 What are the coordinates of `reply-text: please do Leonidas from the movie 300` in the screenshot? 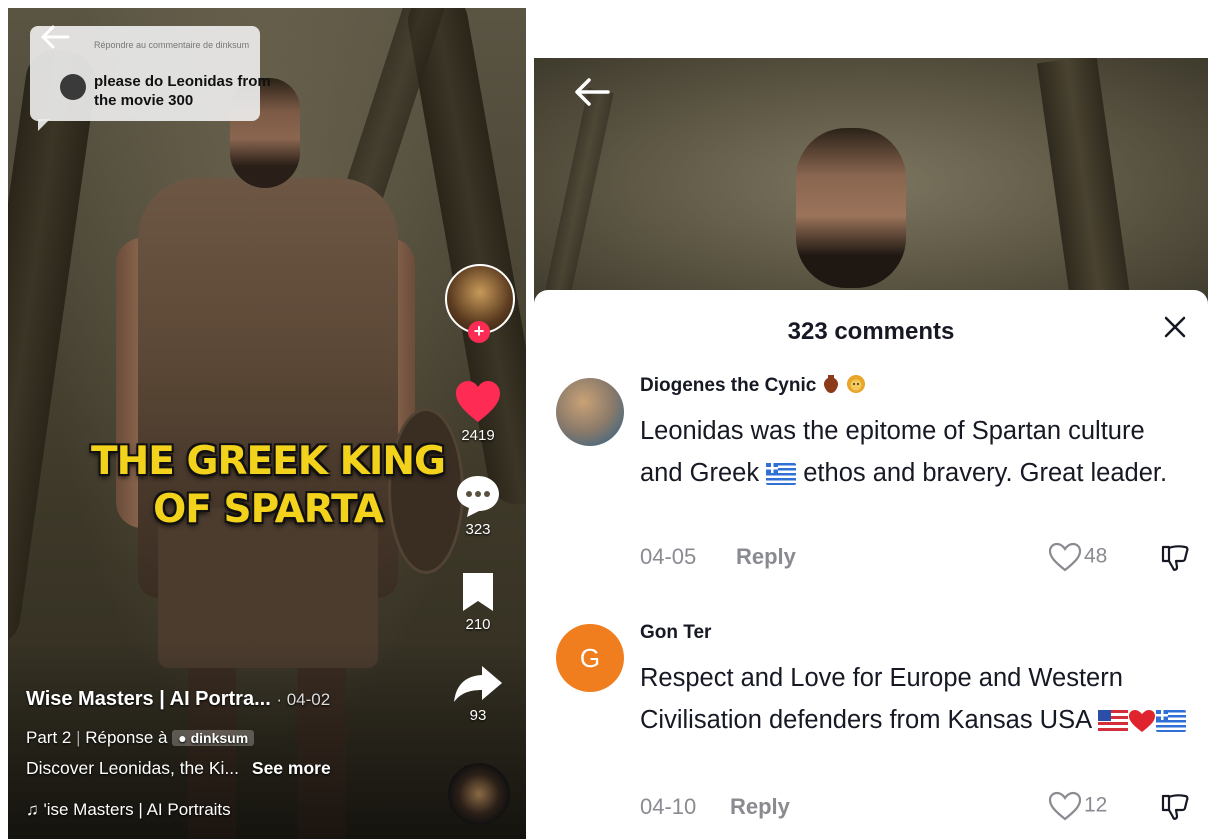 It's located at (182, 91).